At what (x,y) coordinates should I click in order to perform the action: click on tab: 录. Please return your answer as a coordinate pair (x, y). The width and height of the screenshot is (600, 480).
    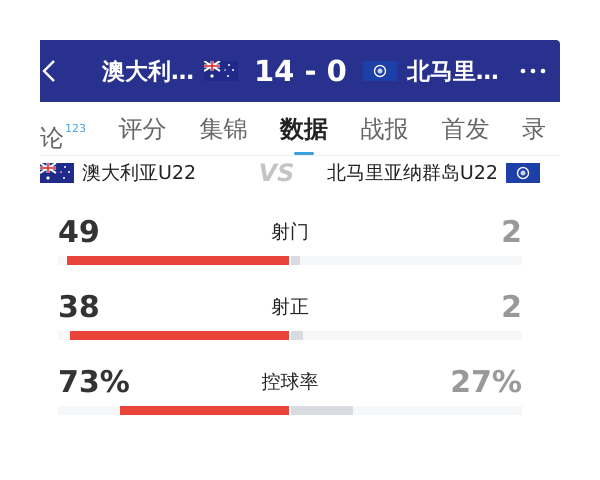
    Looking at the image, I should click on (534, 134).